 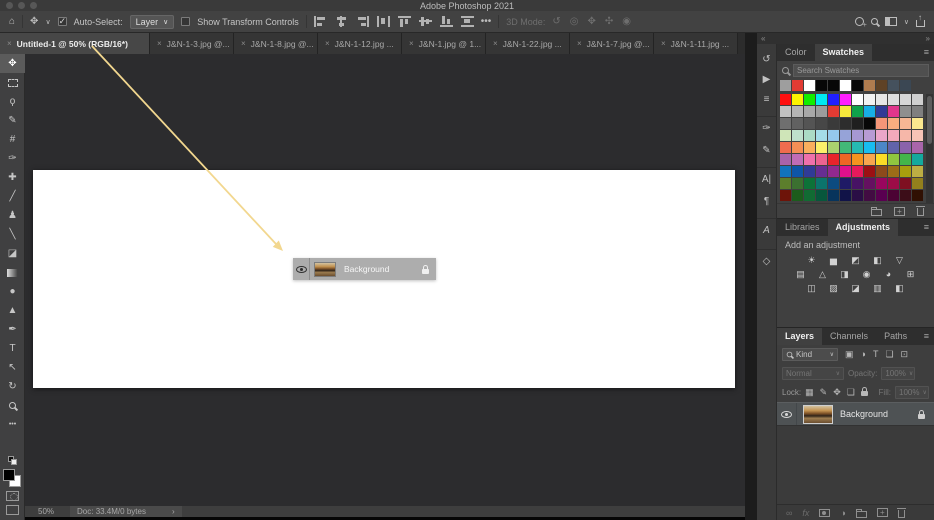 I want to click on filter-type-layers-icon: T, so click(x=876, y=354).